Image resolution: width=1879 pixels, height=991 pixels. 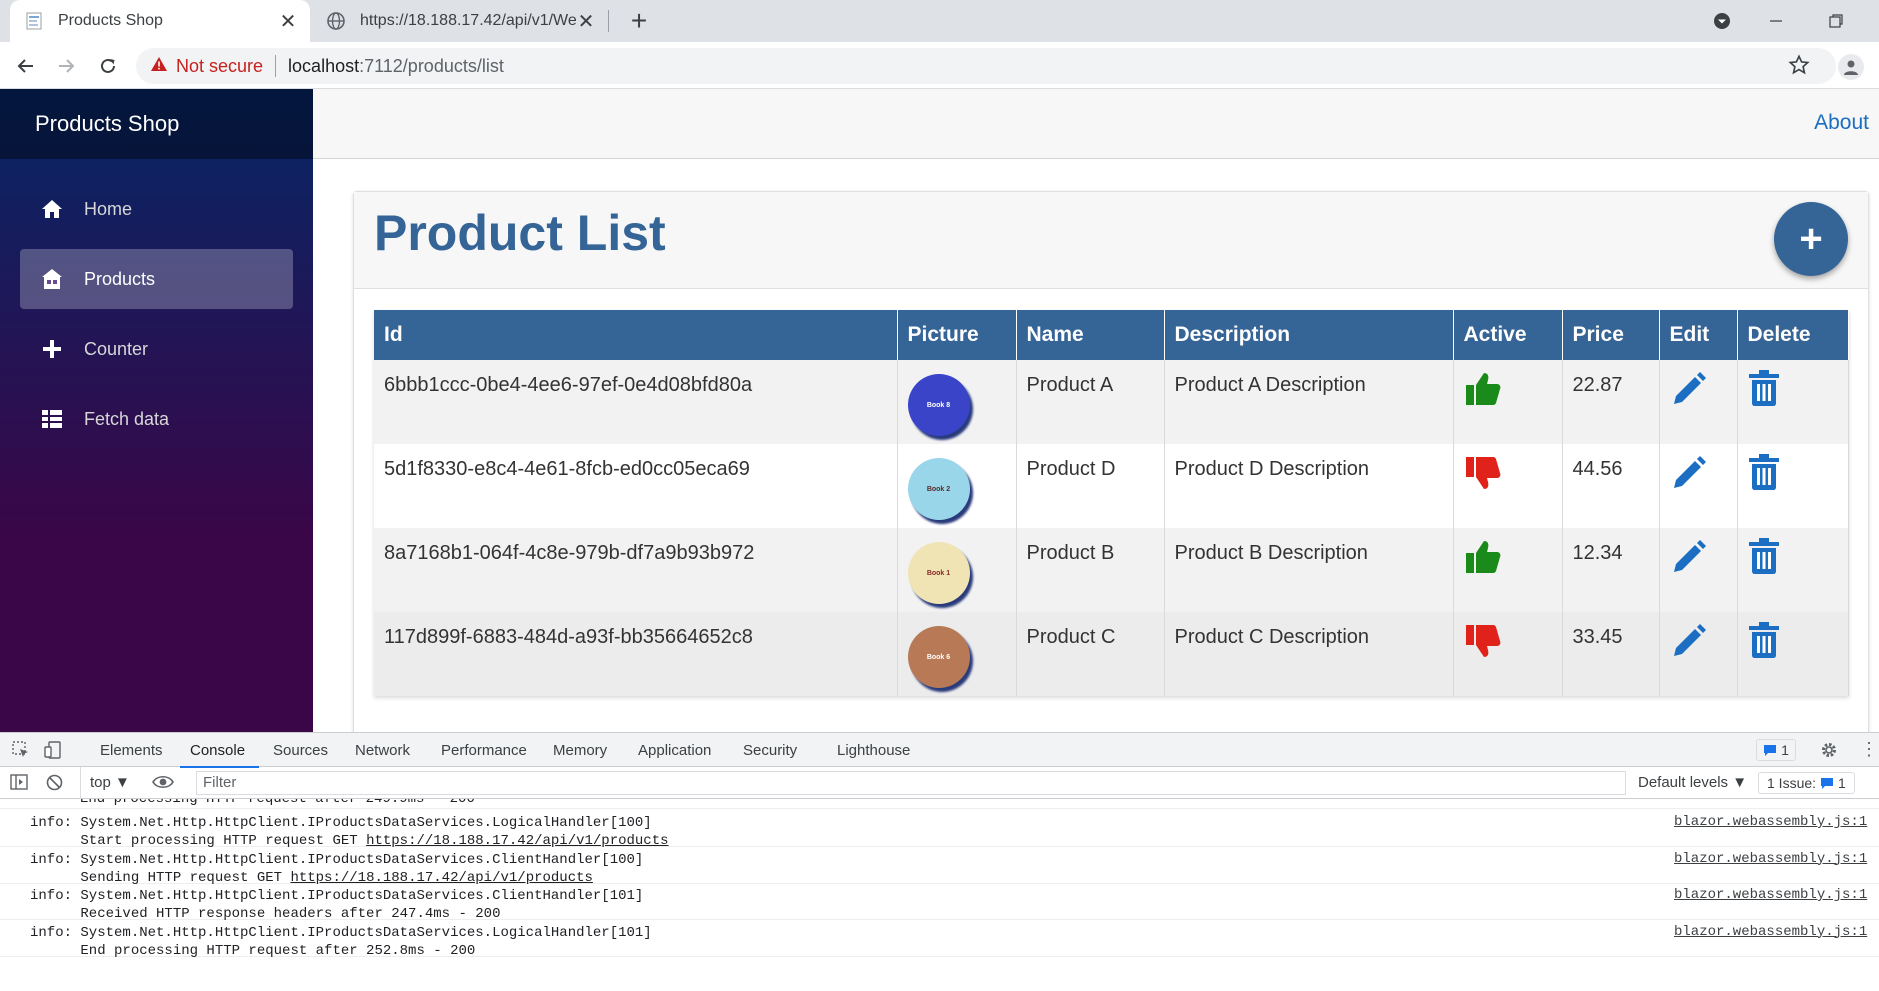 I want to click on devtools-tab-application: Application, so click(x=674, y=750).